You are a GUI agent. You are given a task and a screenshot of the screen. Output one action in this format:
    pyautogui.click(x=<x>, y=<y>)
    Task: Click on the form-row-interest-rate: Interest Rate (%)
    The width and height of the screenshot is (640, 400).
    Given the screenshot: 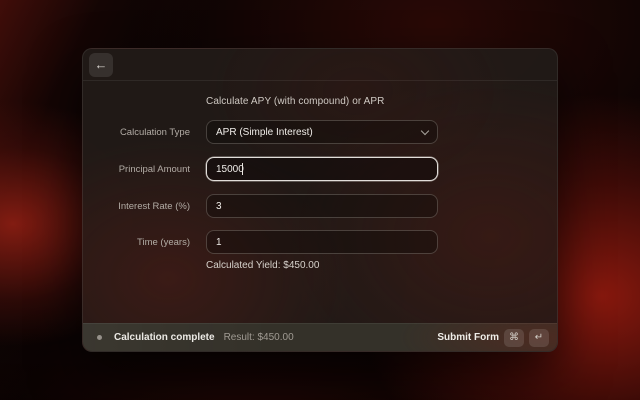 What is the action you would take?
    pyautogui.click(x=320, y=206)
    